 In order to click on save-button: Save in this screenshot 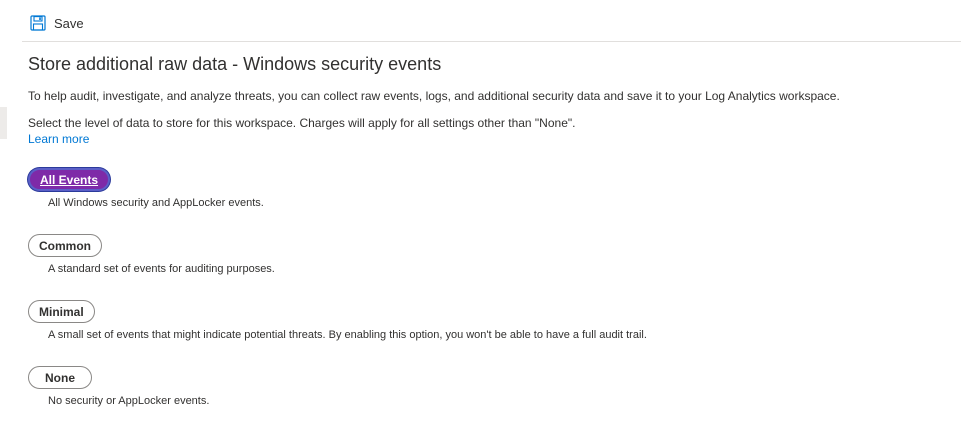, I will do `click(57, 23)`.